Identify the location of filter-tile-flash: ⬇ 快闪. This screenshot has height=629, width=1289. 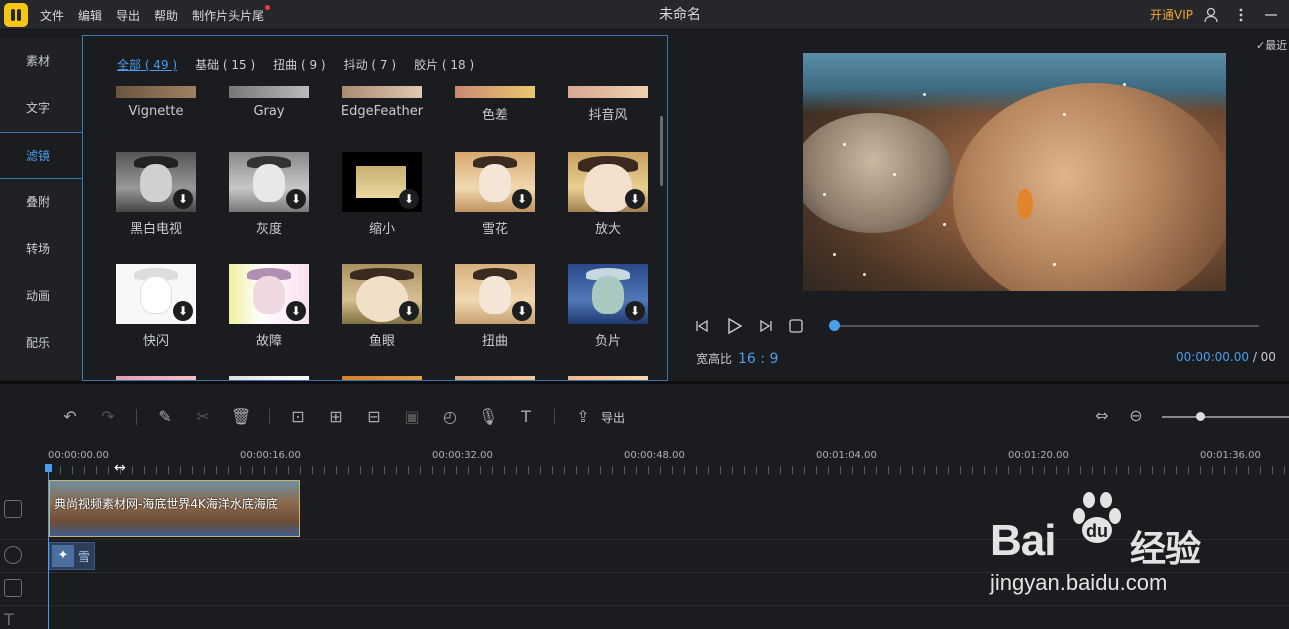
(156, 306).